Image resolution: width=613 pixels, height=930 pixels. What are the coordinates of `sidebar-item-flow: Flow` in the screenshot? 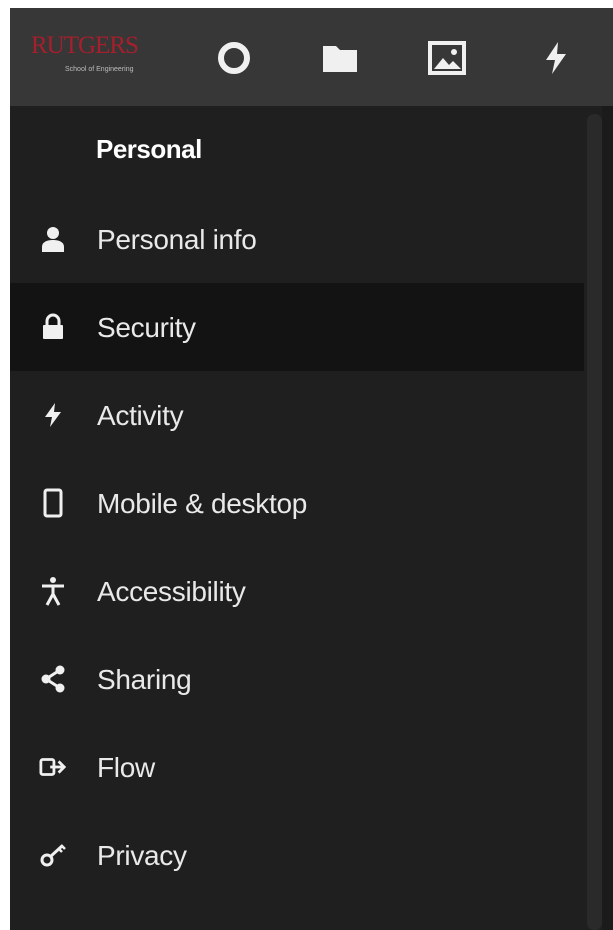 It's located at (297, 767).